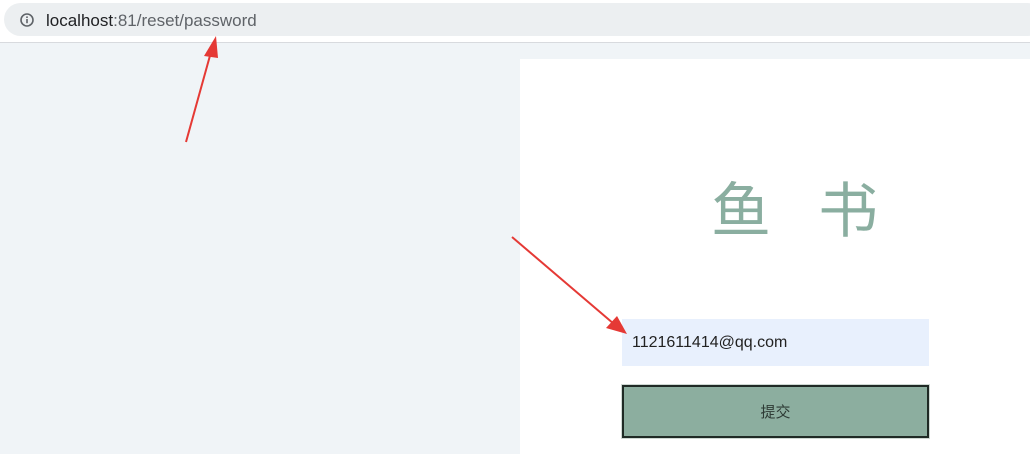 The width and height of the screenshot is (1030, 454). Describe the element at coordinates (201, 89) in the screenshot. I see `annotation-arrow-url` at that location.